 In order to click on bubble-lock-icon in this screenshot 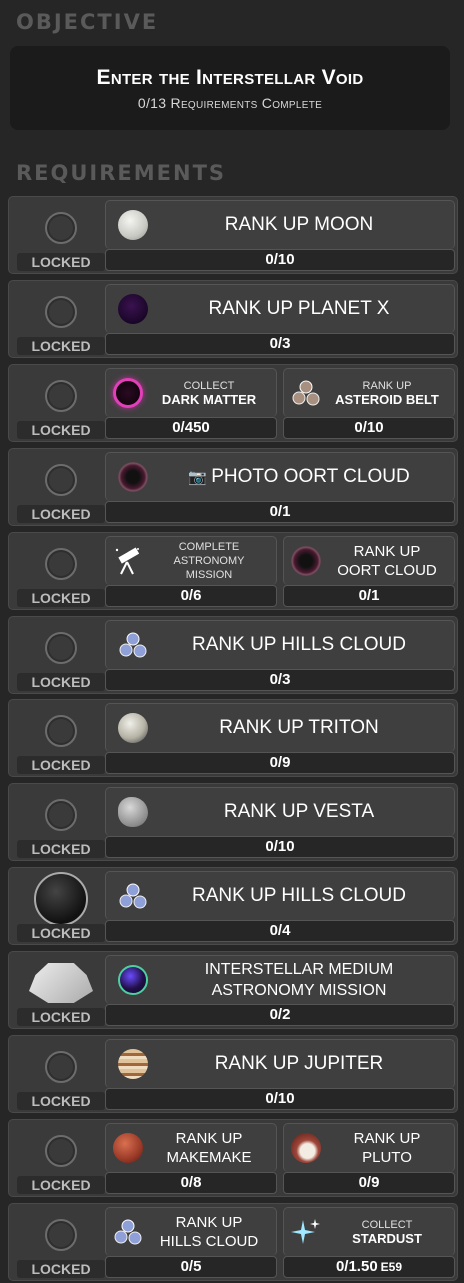, I will do `click(61, 899)`.